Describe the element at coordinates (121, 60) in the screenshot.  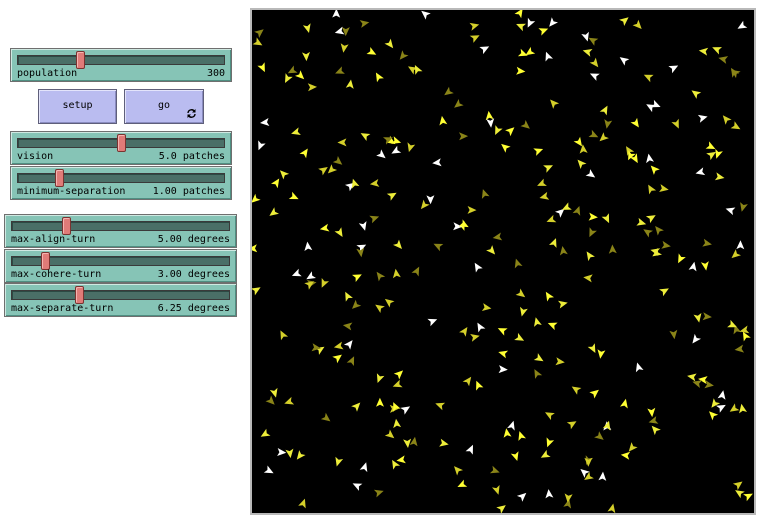
I see `population-slider-track` at that location.